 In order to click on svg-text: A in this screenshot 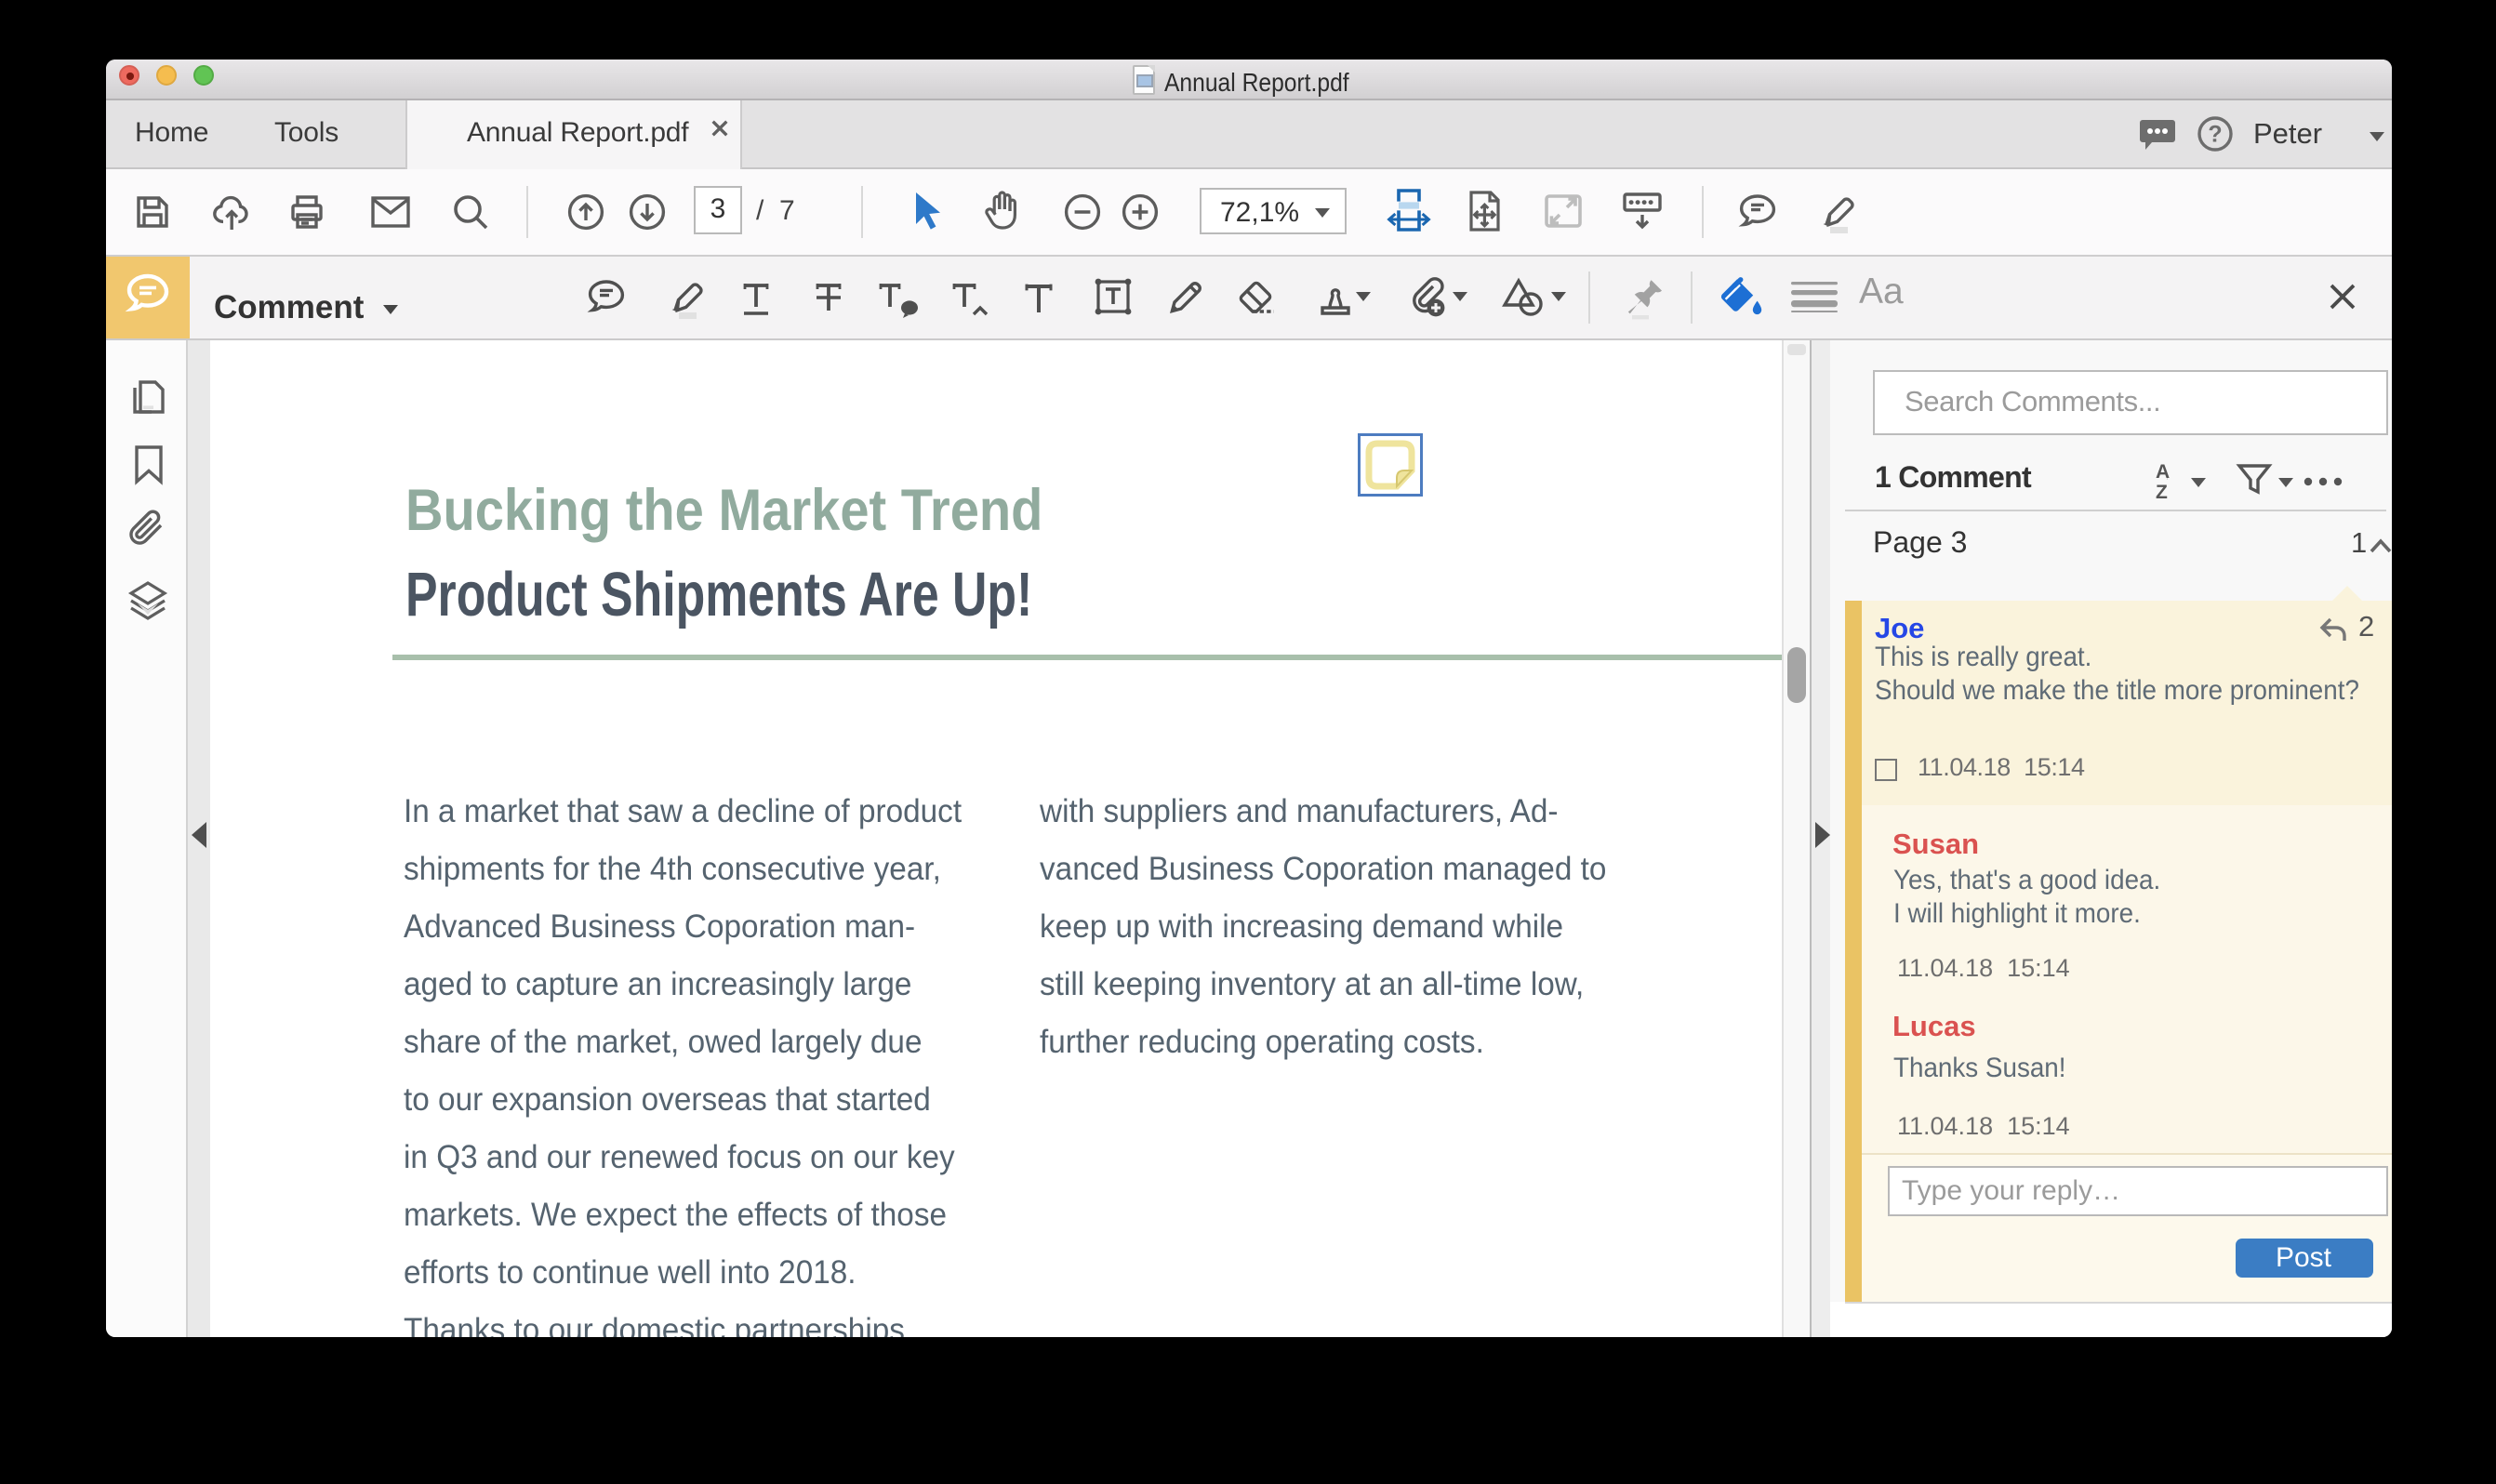, I will do `click(2163, 471)`.